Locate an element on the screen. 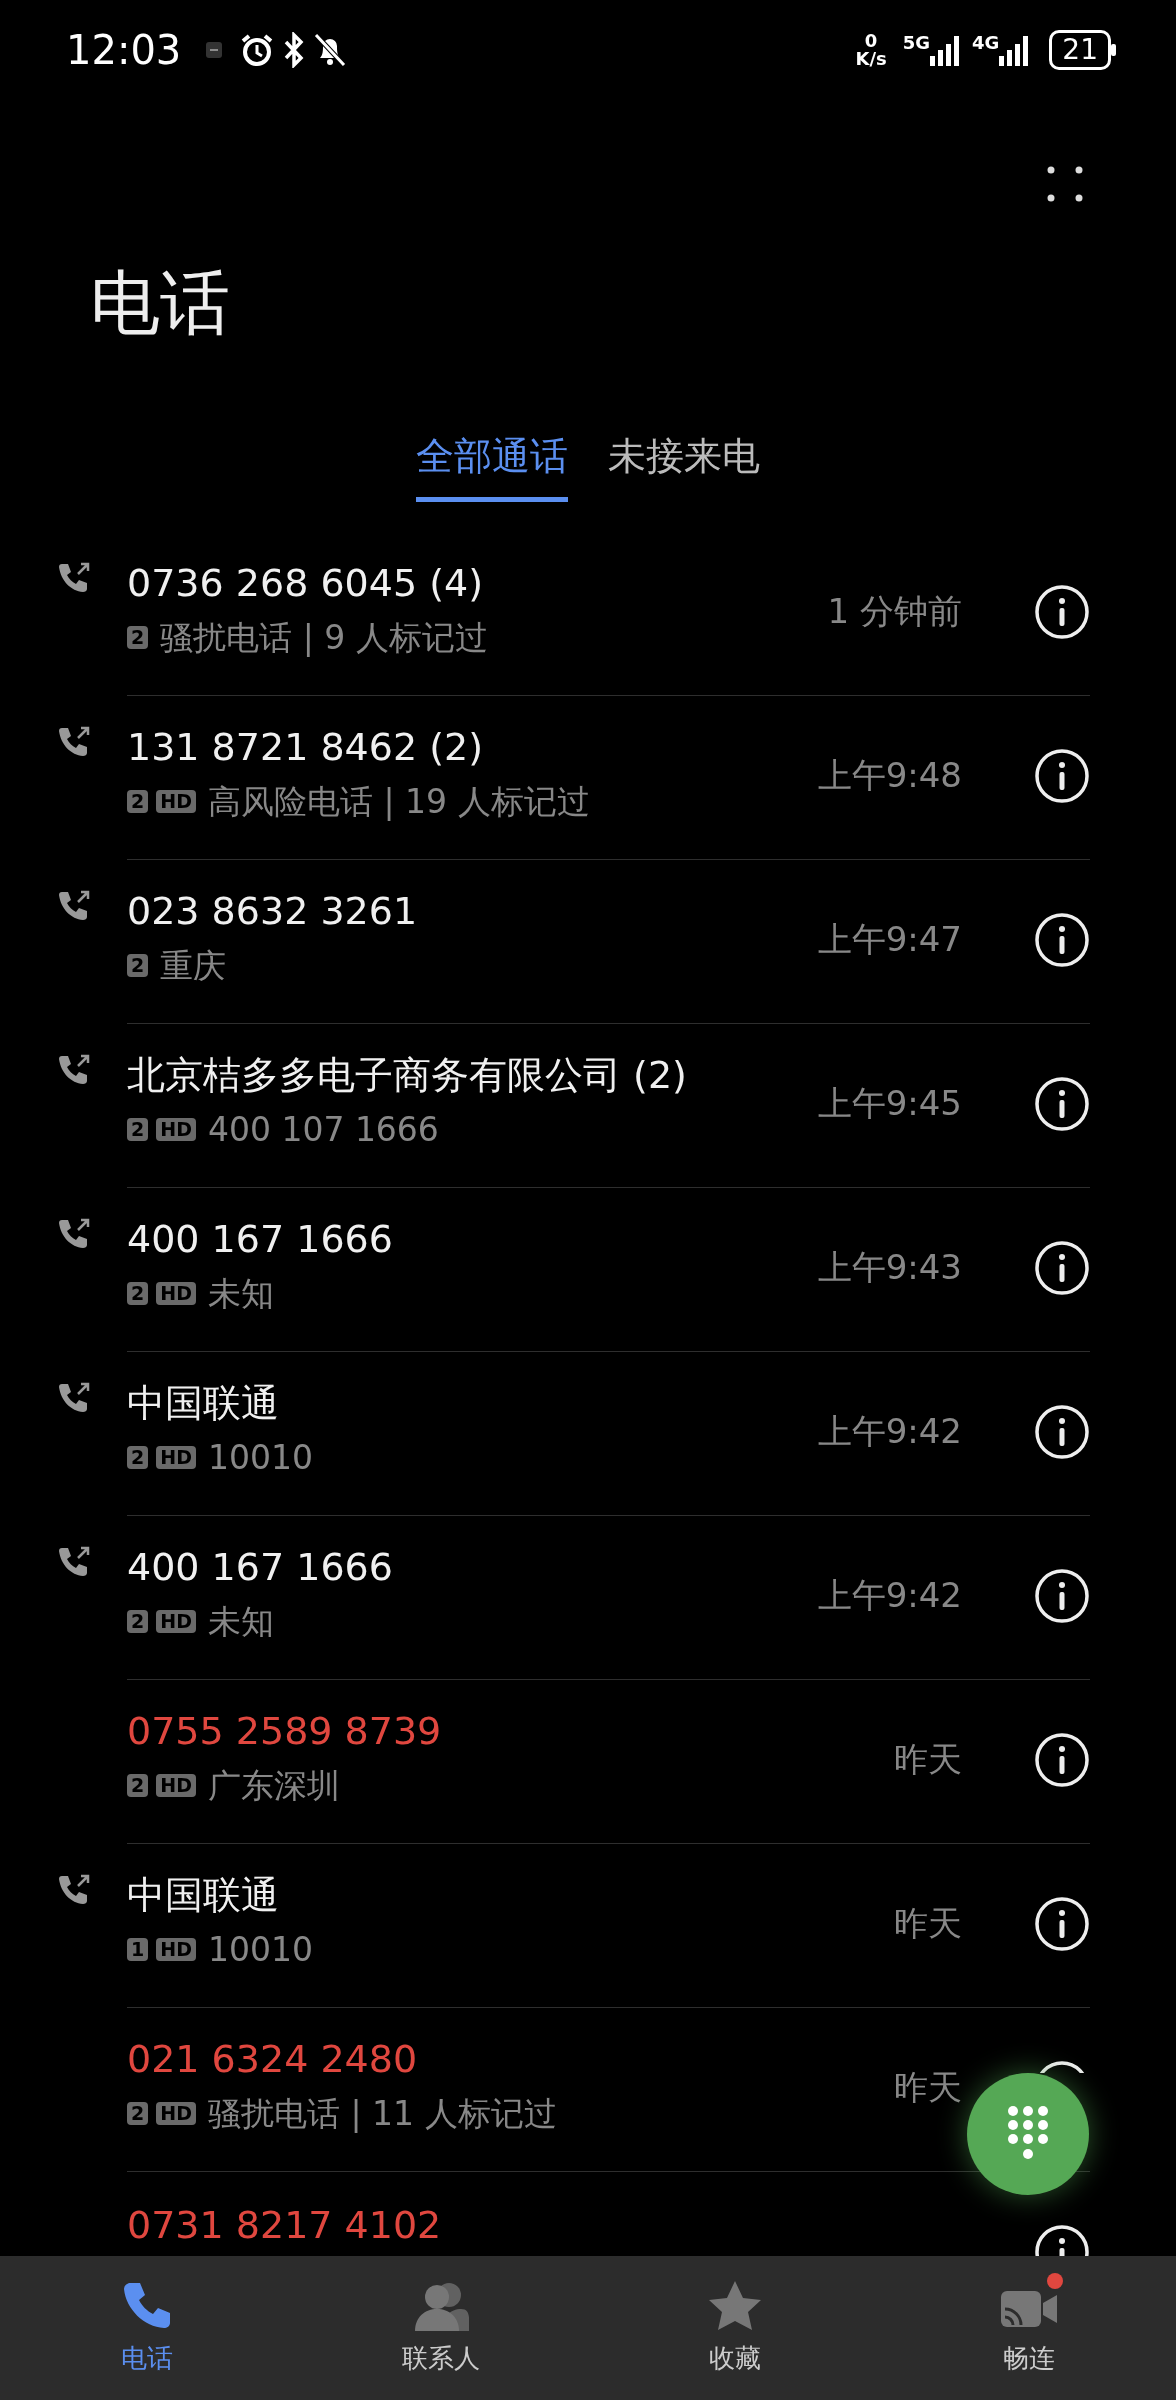 The image size is (1176, 2400). call-time: 上午9:45 is located at coordinates (889, 1103).